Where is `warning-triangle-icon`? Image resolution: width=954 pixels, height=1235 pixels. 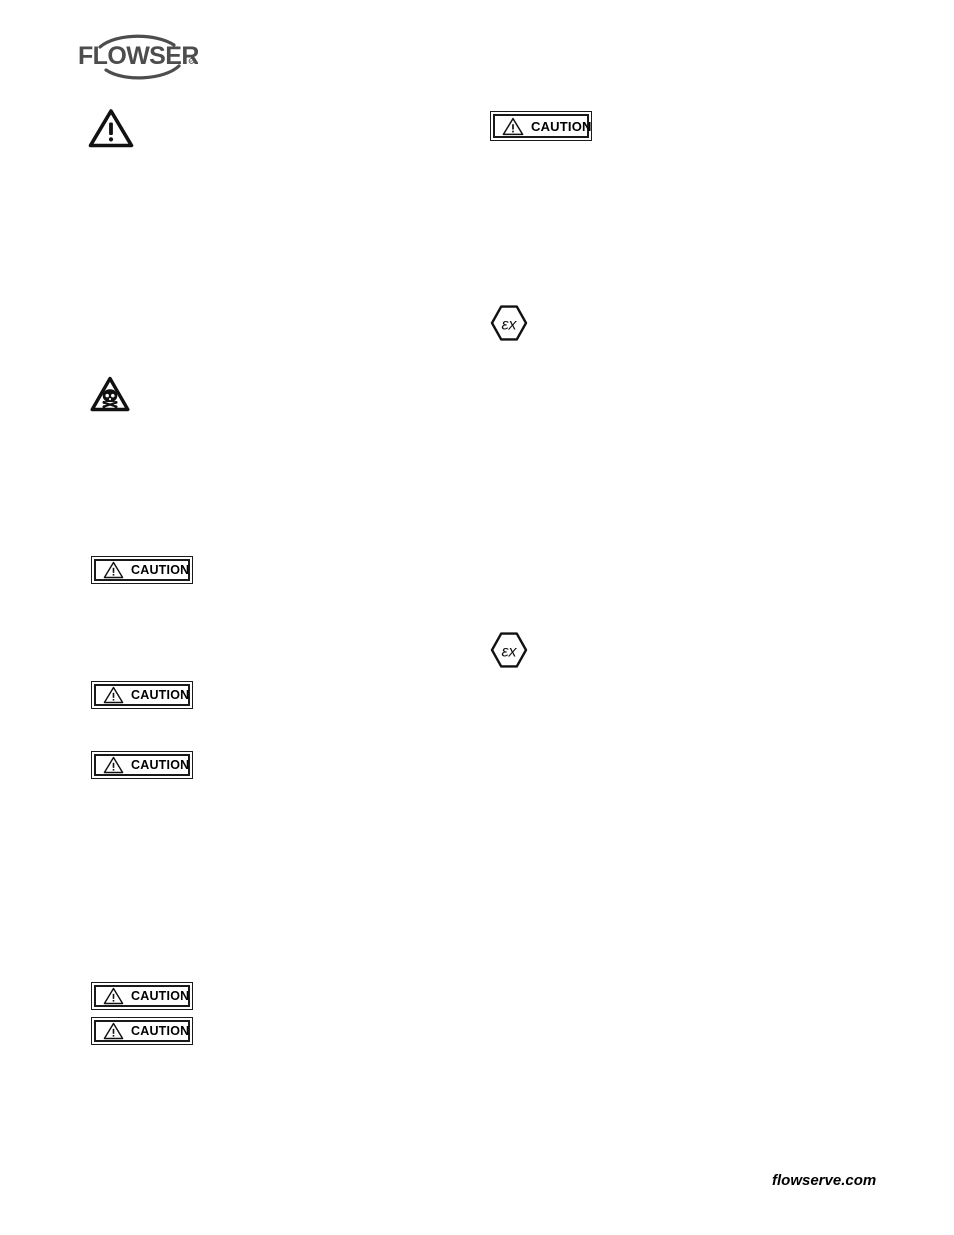 warning-triangle-icon is located at coordinates (111, 128).